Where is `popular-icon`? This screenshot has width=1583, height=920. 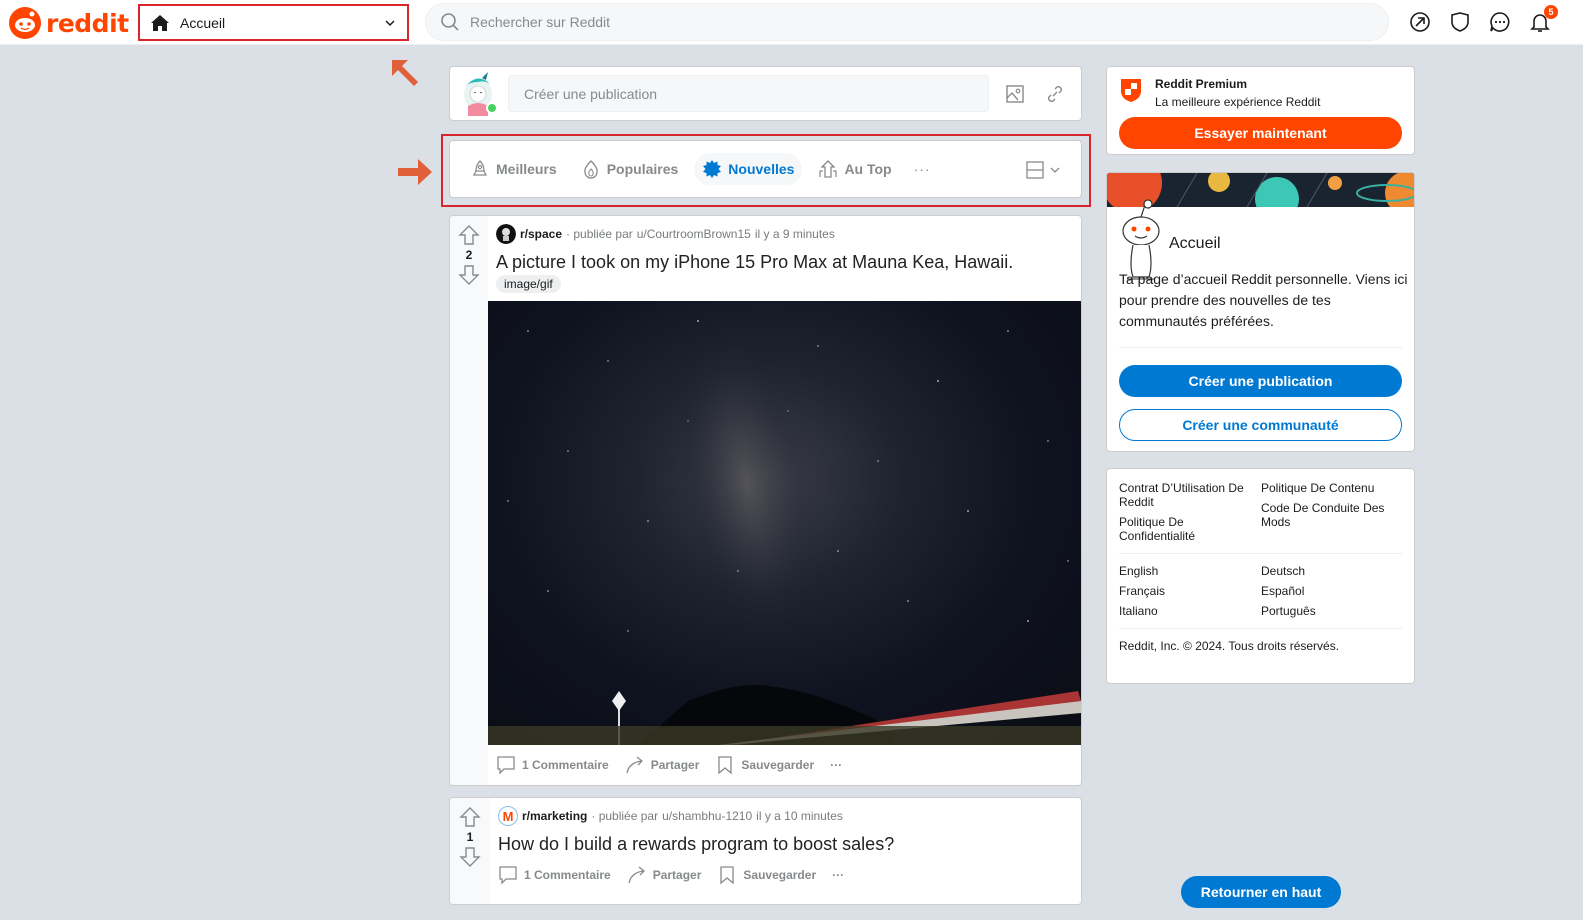 popular-icon is located at coordinates (1419, 21).